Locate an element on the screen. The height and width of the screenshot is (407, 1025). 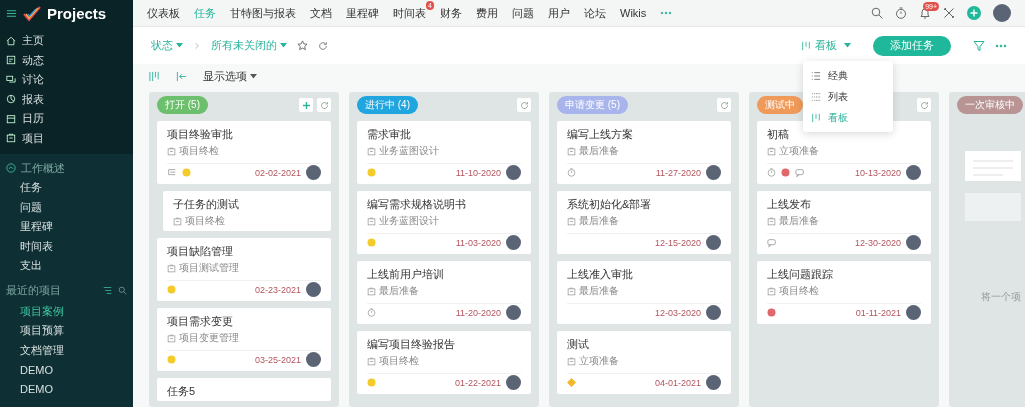
subtask-card: 子任务的测试 项目终检 is located at coordinates (247, 211).